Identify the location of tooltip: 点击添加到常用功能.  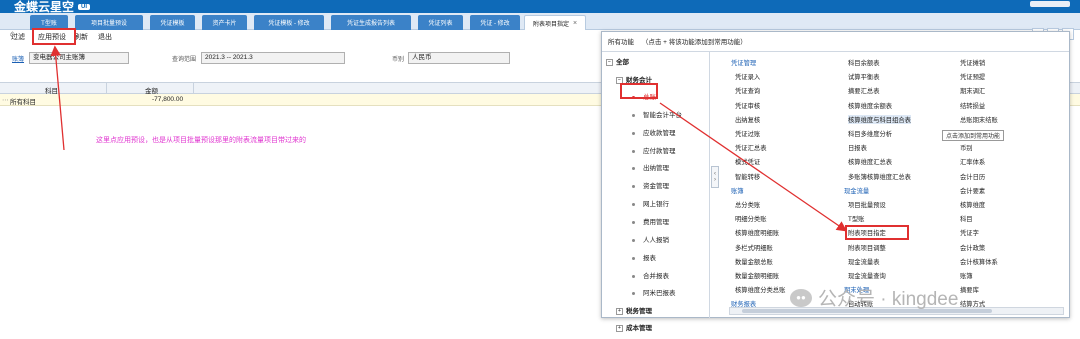
(973, 135).